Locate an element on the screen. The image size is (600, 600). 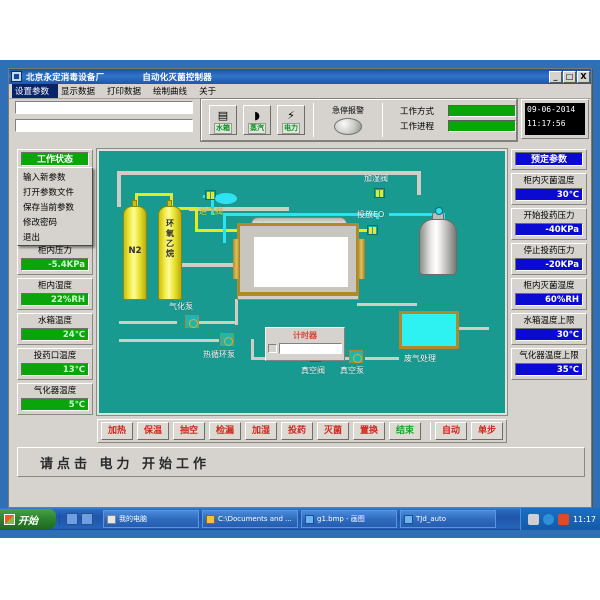
action-button-humidify: 加湿 is located at coordinates (261, 431).